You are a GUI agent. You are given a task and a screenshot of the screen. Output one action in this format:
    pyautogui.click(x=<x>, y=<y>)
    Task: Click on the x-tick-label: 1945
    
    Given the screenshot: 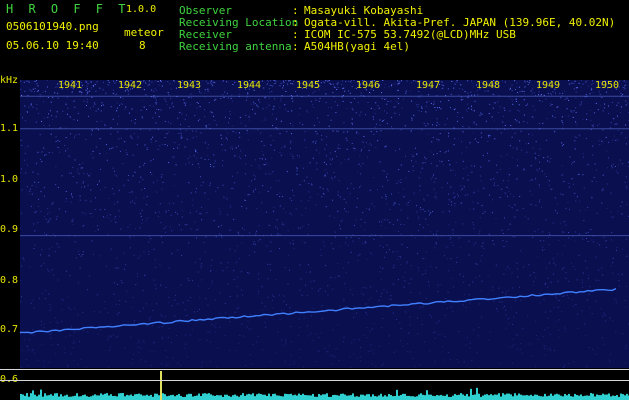 What is the action you would take?
    pyautogui.click(x=308, y=85)
    